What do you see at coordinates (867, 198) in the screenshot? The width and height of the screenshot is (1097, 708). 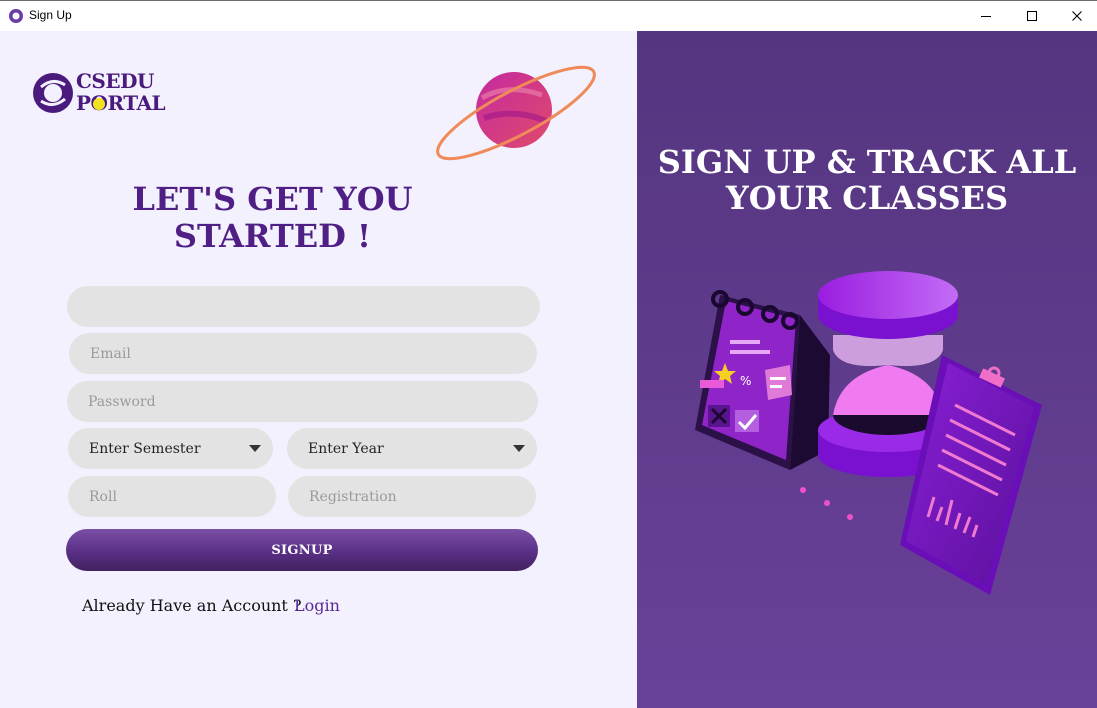 I see `hero-title-line-2: YOUR CLASSES` at bounding box center [867, 198].